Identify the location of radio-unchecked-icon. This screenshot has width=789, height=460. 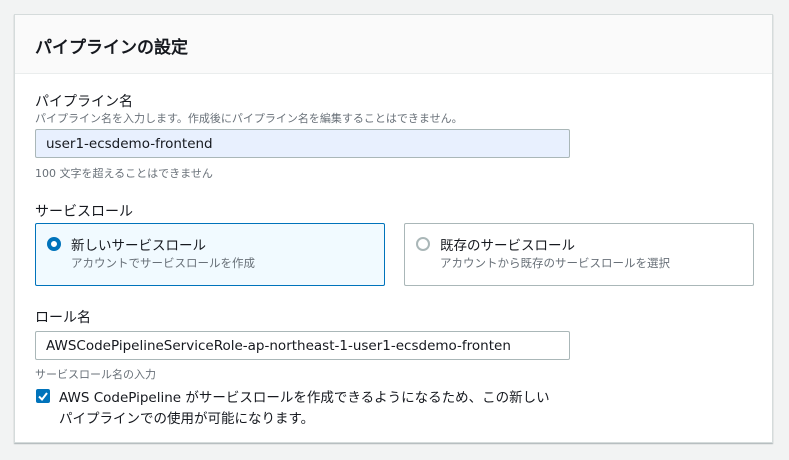
(423, 244).